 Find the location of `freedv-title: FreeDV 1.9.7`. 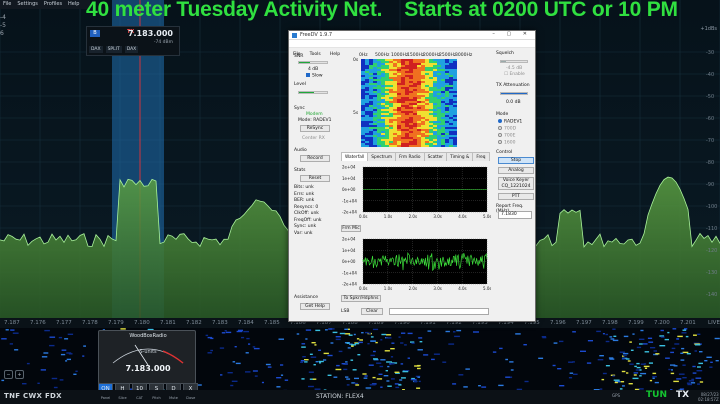

freedv-title: FreeDV 1.9.7 is located at coordinates (316, 35).